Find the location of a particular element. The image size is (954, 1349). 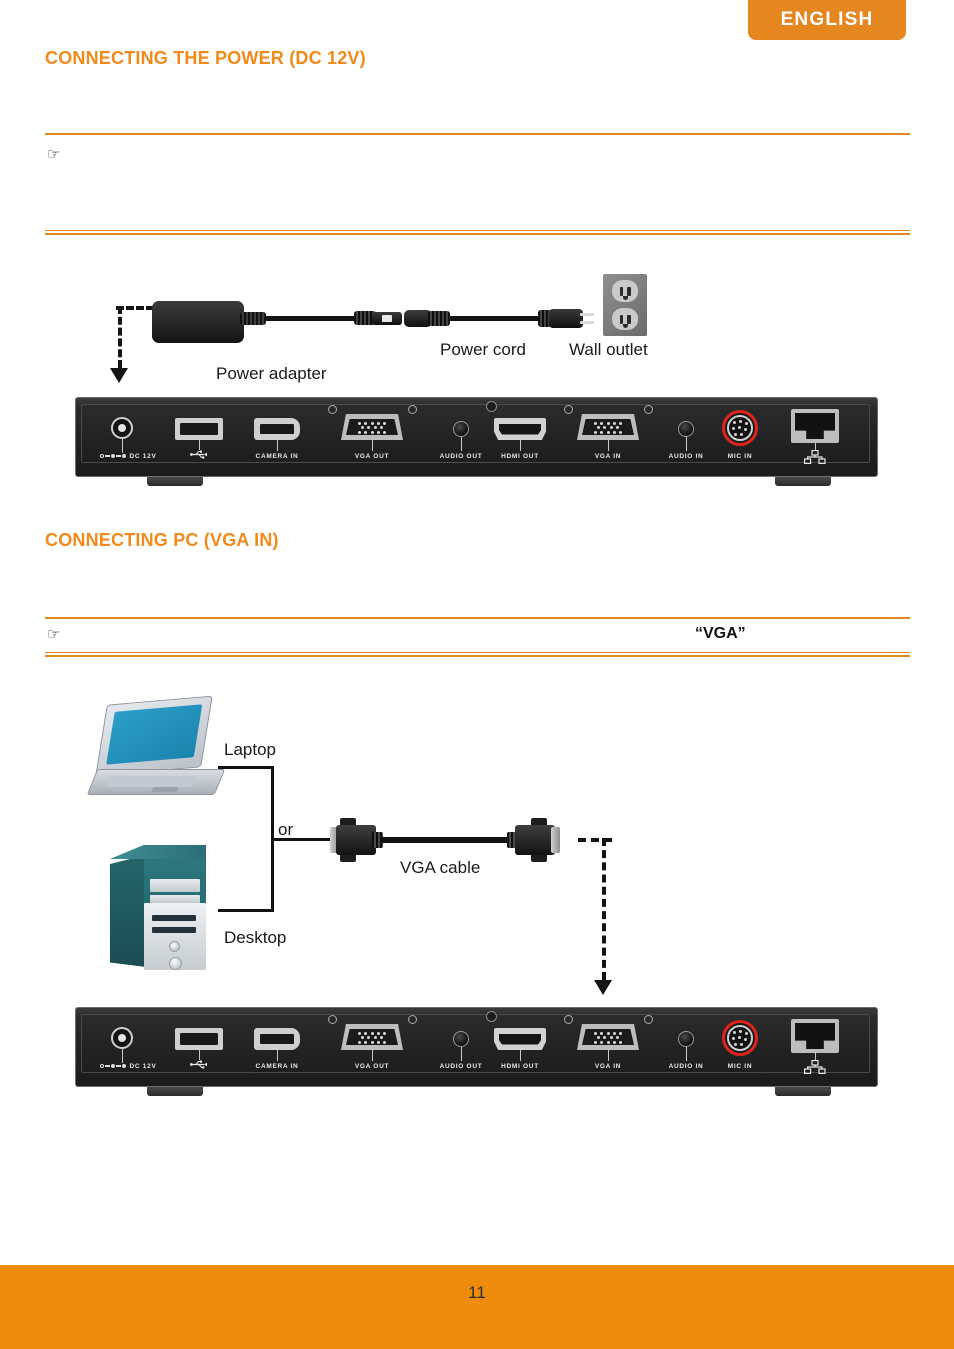

laptop-illustration is located at coordinates (156, 745).